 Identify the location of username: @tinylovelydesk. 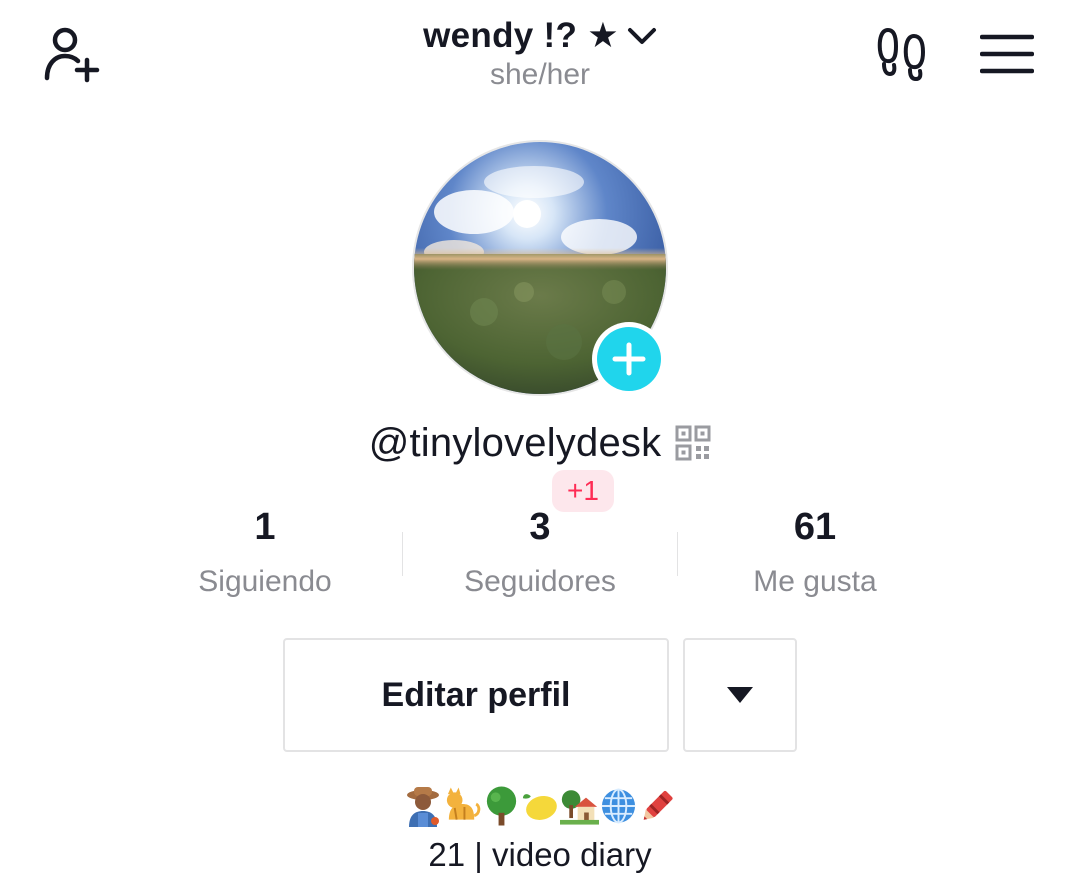
(515, 442).